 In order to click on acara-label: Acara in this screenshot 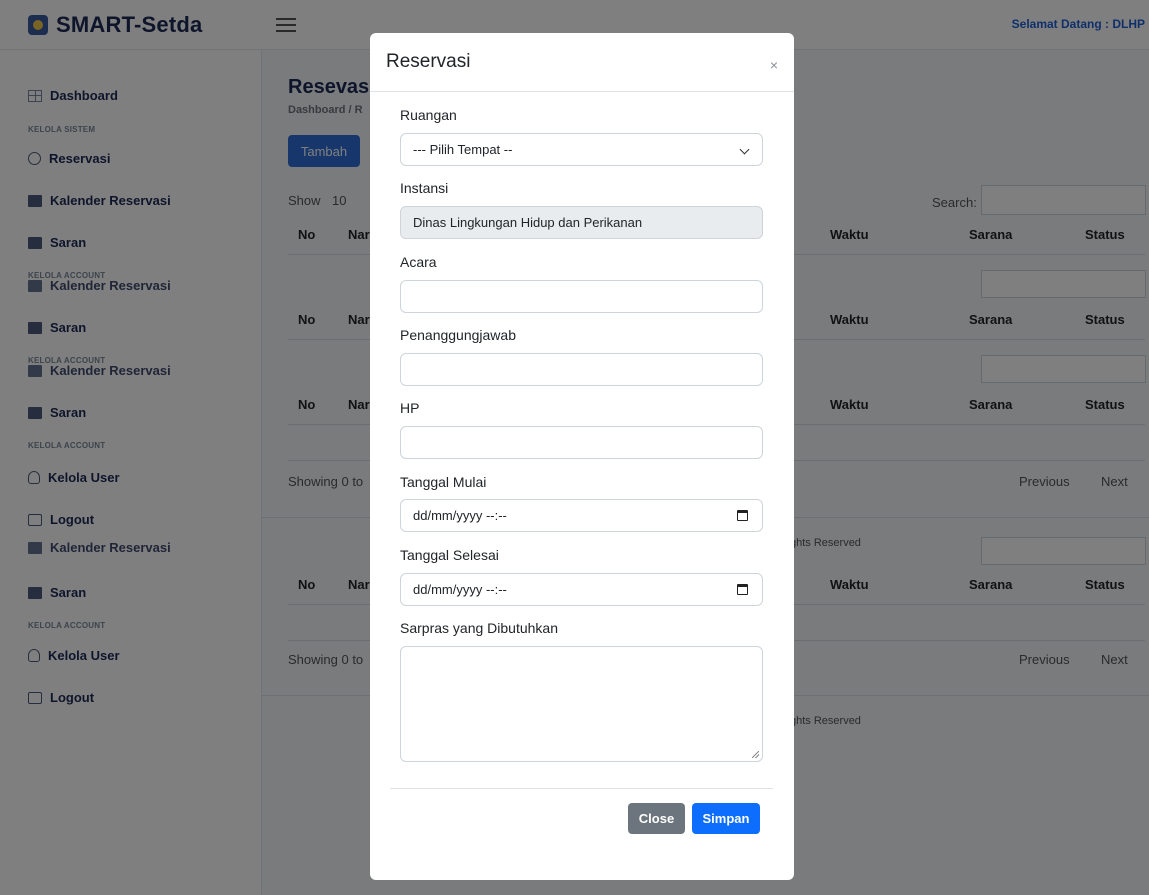, I will do `click(418, 262)`.